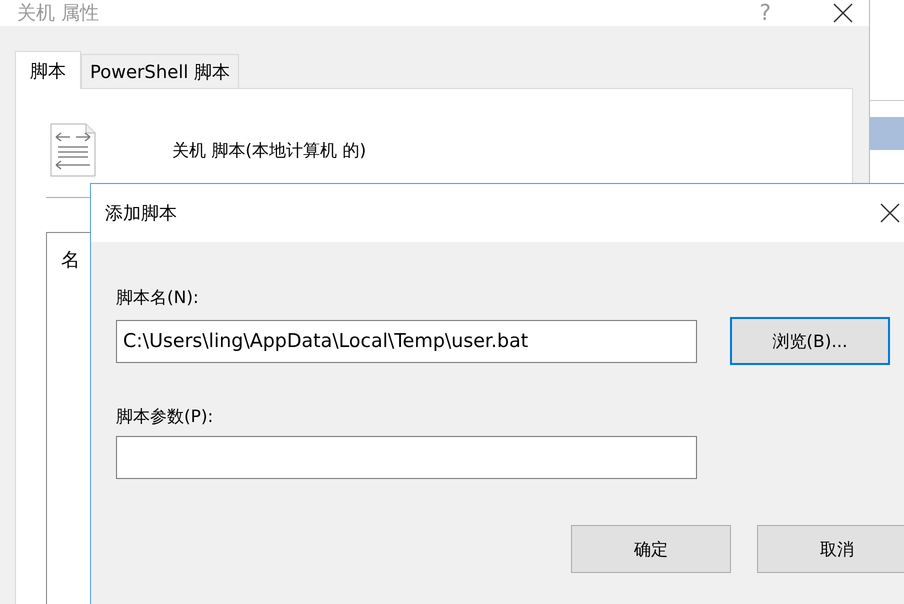 This screenshot has width=904, height=604. I want to click on input-field: C:\Users\ling\AppData\Local\Temp\user.bat, so click(406, 341).